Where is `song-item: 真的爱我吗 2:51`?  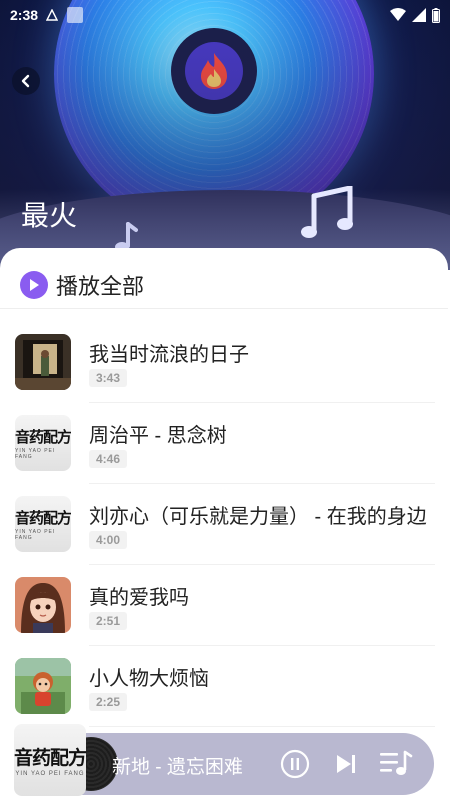
song-item: 真的爱我吗 2:51 is located at coordinates (224, 612).